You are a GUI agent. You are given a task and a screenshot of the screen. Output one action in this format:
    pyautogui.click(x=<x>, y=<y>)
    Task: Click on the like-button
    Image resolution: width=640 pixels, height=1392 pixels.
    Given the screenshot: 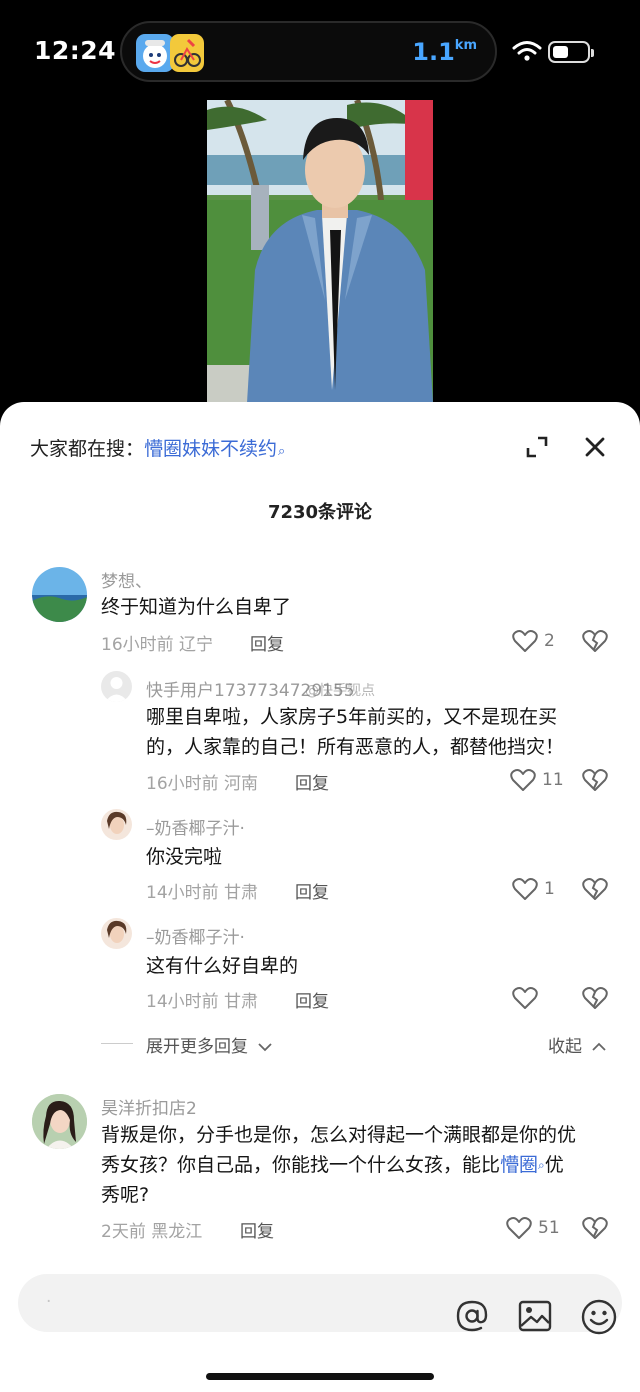 What is the action you would take?
    pyautogui.click(x=528, y=998)
    